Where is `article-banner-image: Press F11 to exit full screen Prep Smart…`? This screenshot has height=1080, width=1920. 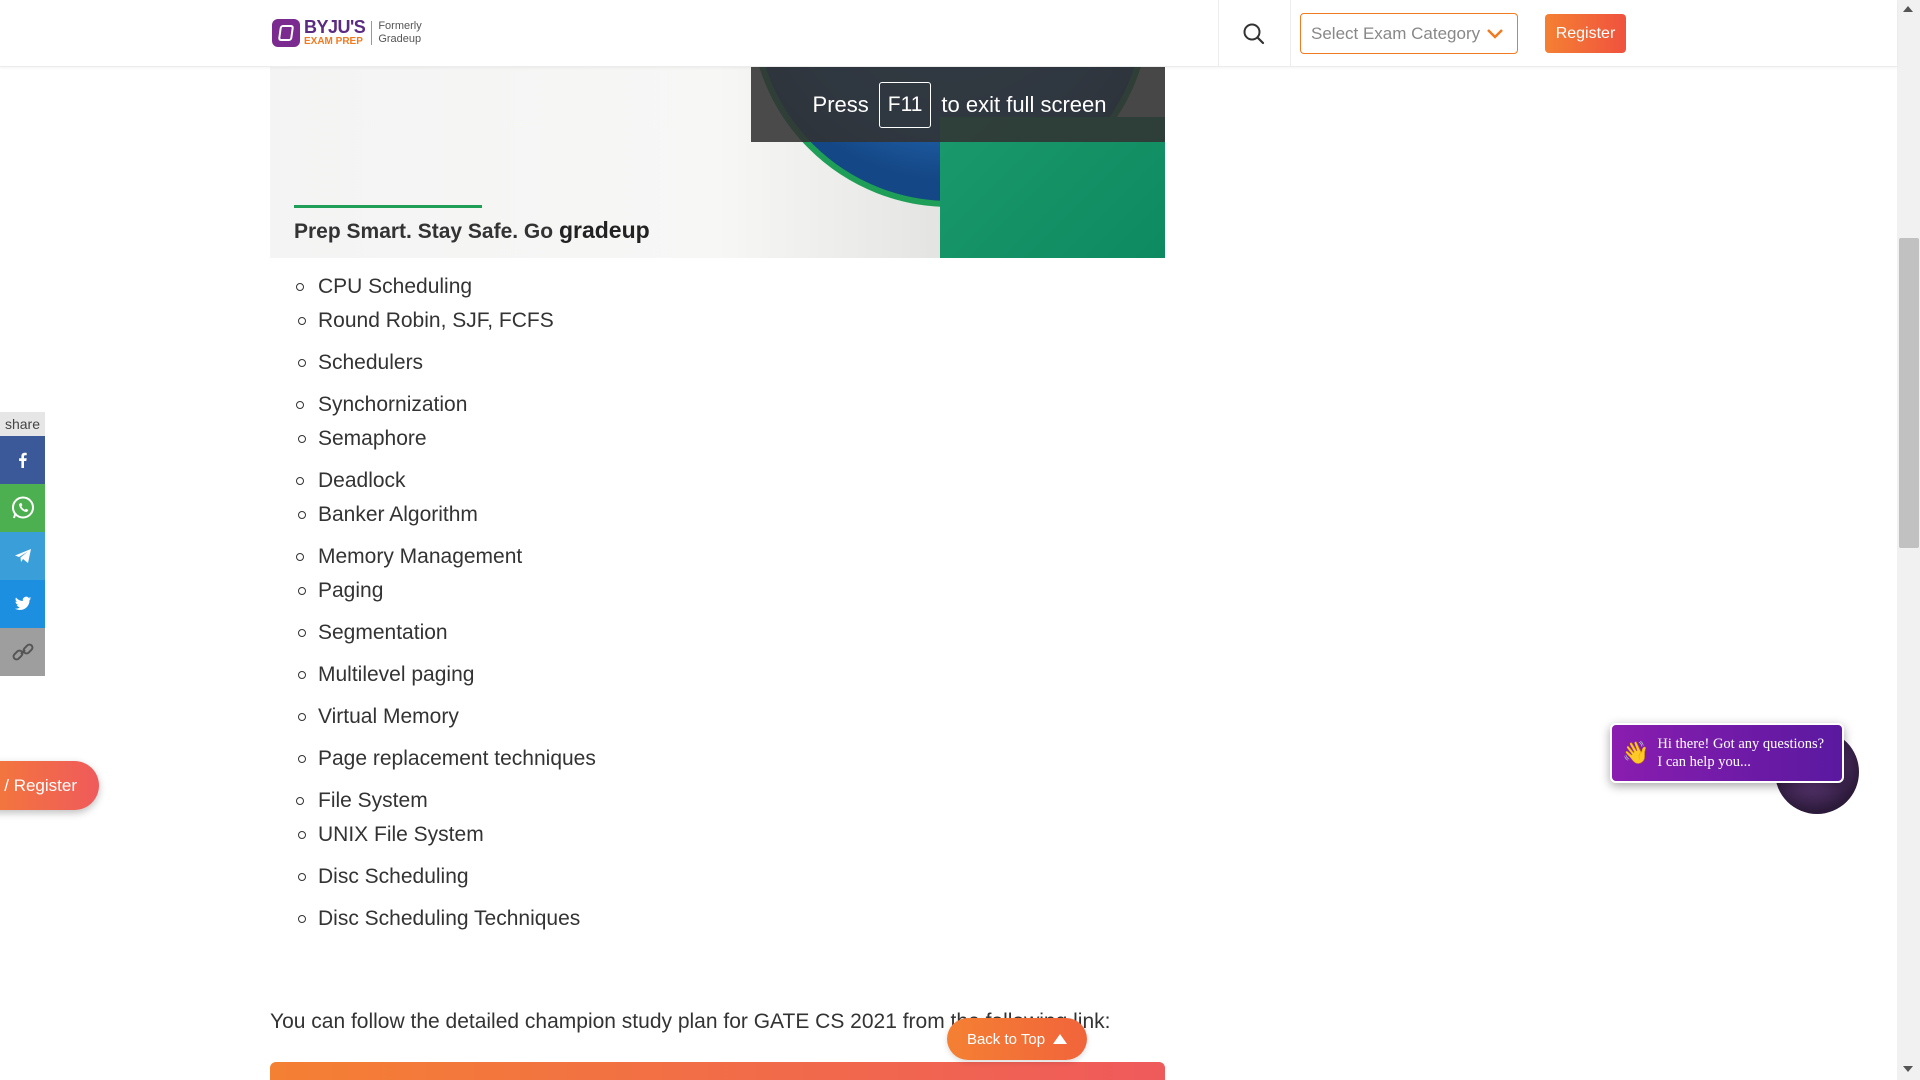 article-banner-image: Press F11 to exit full screen Prep Smart… is located at coordinates (717, 162).